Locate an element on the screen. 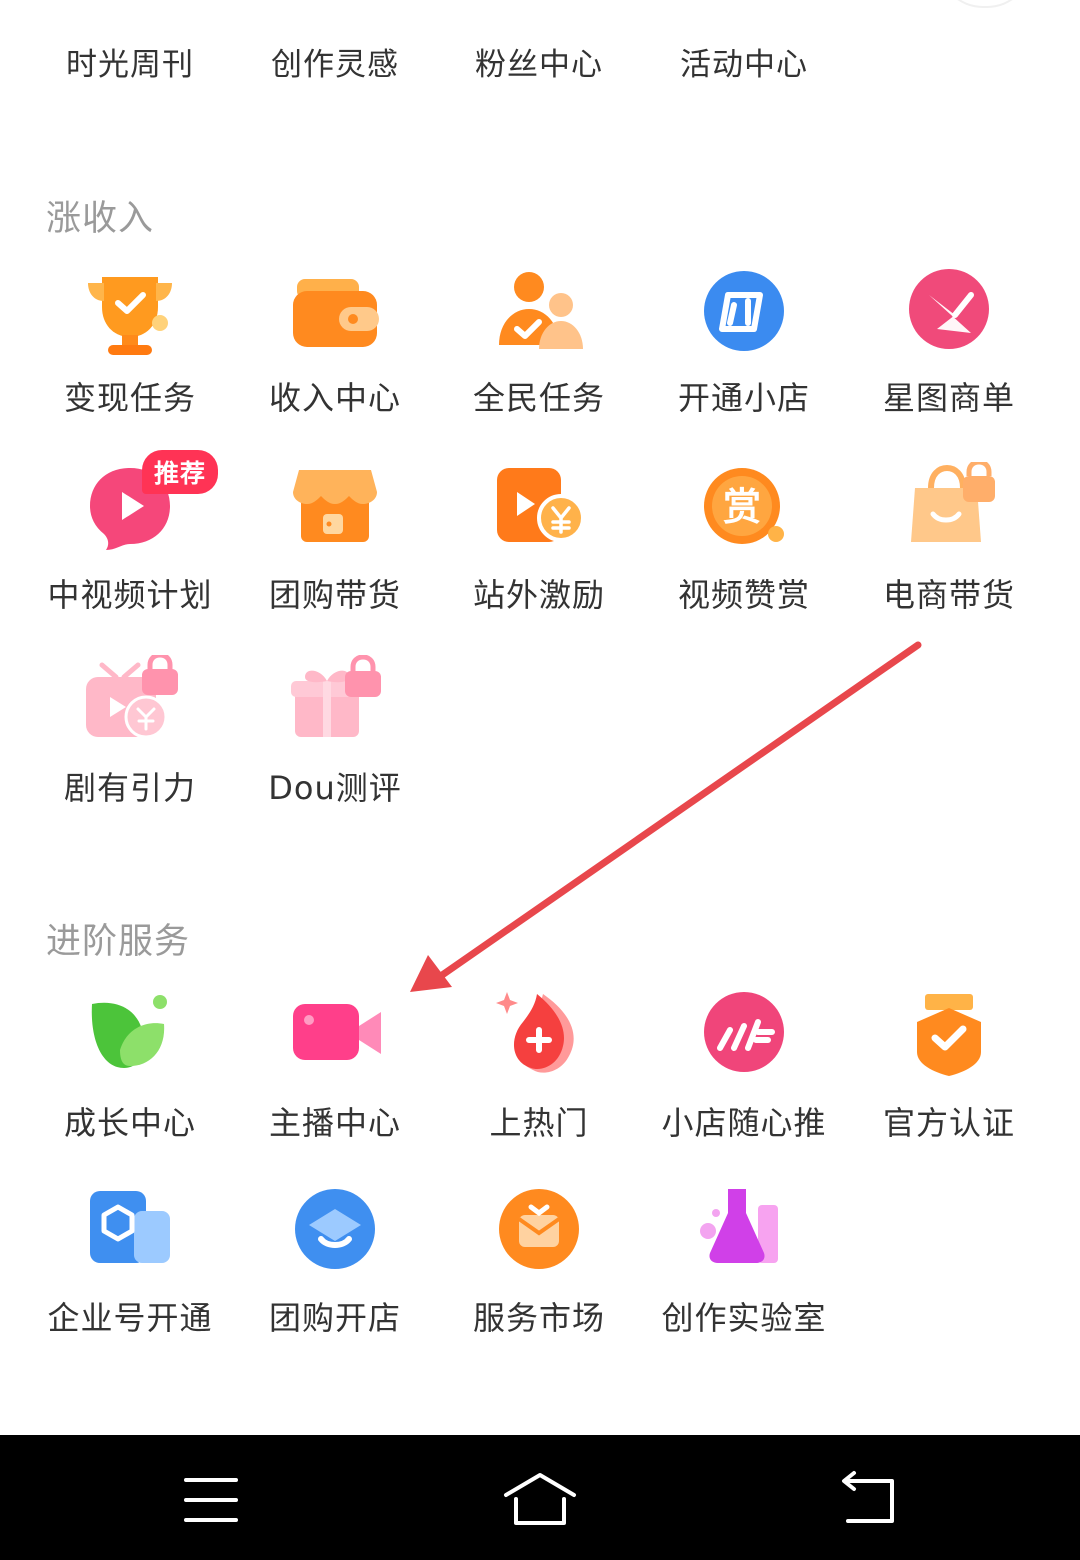 Image resolution: width=1080 pixels, height=1560 pixels. grid-item-service-market: 服务市场 is located at coordinates (539, 1280).